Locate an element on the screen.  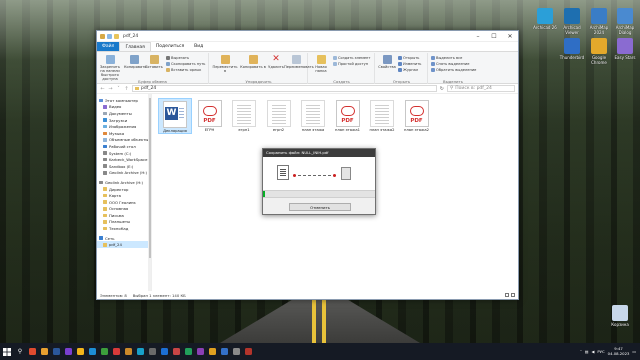
tab-home: Главная is located at coordinates (135, 46).